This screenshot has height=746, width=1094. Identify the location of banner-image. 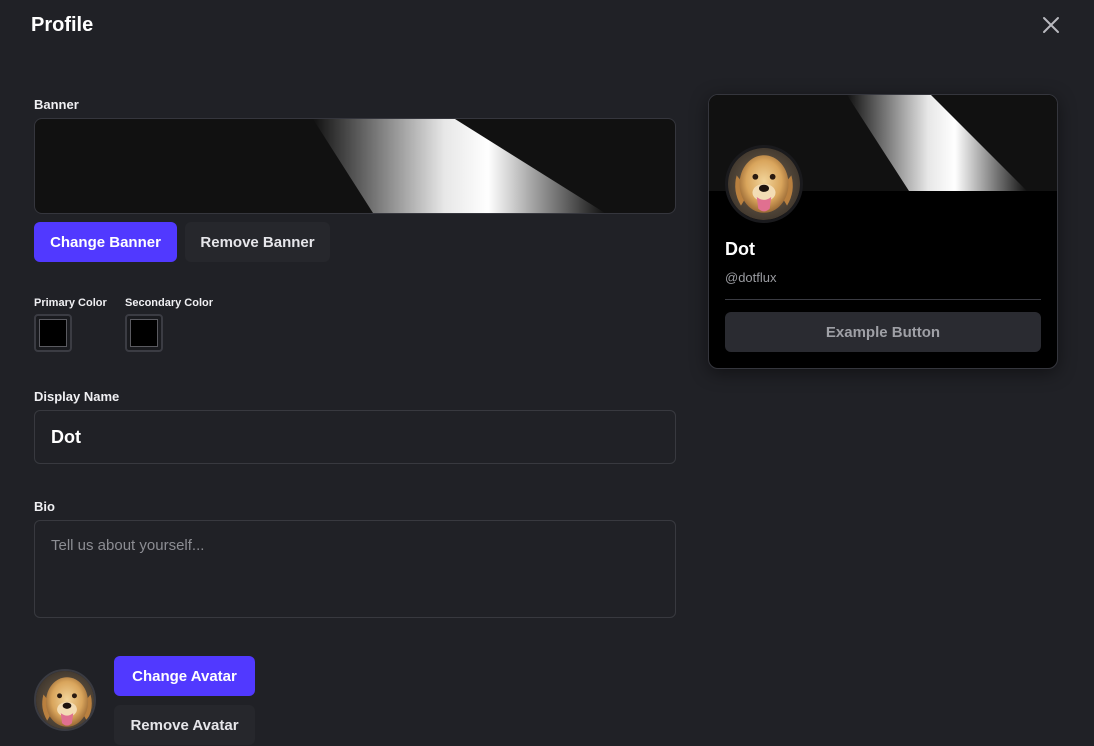
(355, 166).